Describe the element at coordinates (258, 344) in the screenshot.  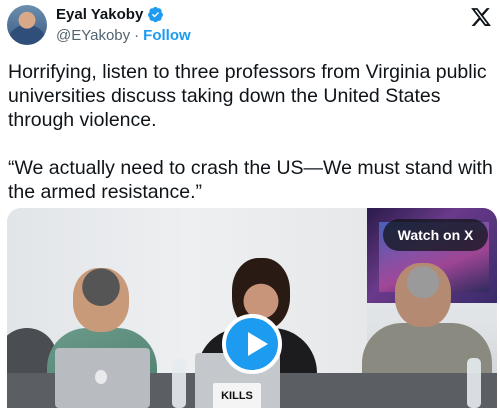
I see `play-icon` at that location.